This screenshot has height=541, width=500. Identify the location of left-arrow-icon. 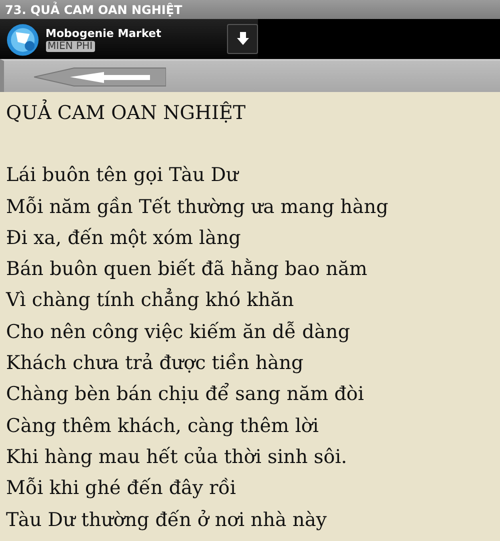
(100, 76).